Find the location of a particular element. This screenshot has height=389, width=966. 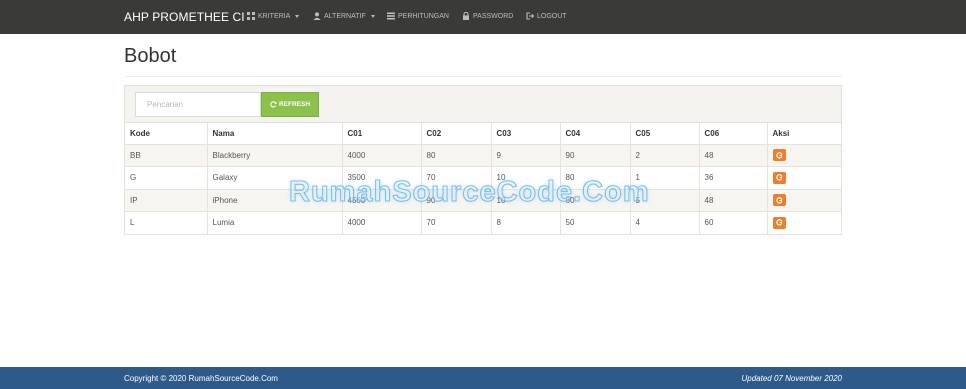

table-row: G Galaxy 3500 70 10 80 1 36 is located at coordinates (483, 178).